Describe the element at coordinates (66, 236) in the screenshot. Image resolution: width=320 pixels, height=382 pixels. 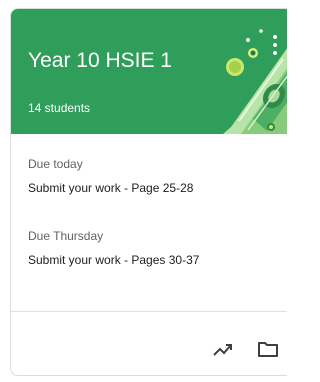
I see `due-label: Due Thursday` at that location.